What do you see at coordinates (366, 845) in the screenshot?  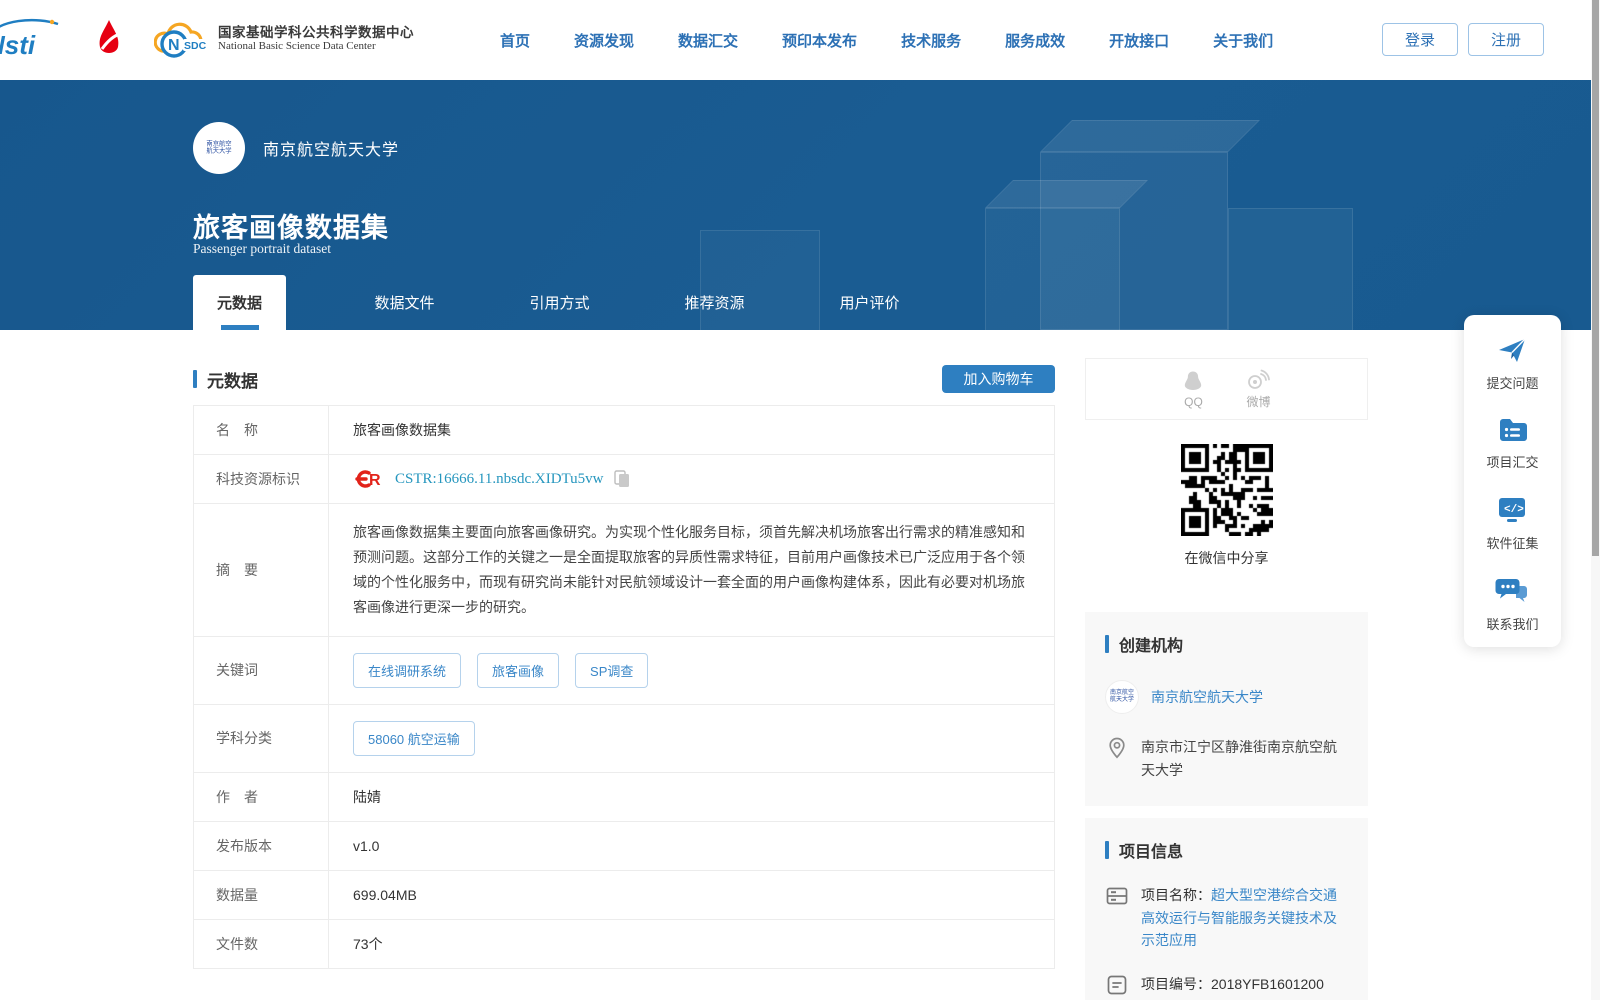 I see `version-value: v1.0` at bounding box center [366, 845].